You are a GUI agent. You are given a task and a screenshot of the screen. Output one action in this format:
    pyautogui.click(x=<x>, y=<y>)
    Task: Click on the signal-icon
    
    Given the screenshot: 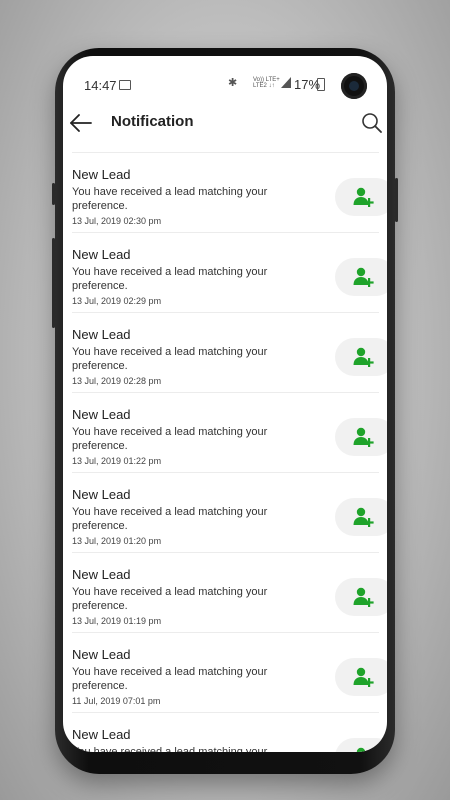 What is the action you would take?
    pyautogui.click(x=286, y=82)
    